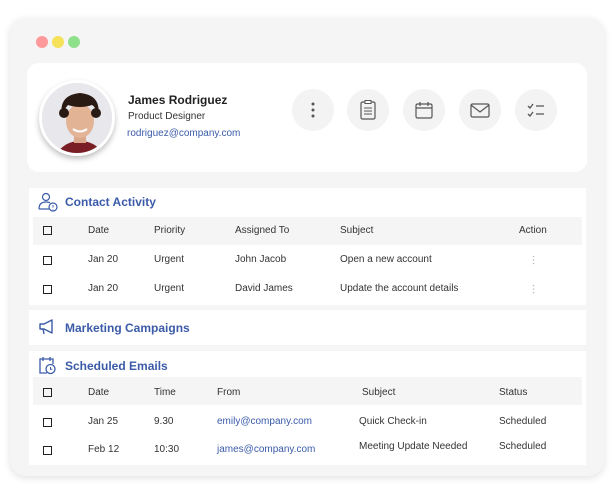 This screenshot has width=614, height=492. What do you see at coordinates (264, 422) in the screenshot?
I see `cell-from-email: emily@company.com` at bounding box center [264, 422].